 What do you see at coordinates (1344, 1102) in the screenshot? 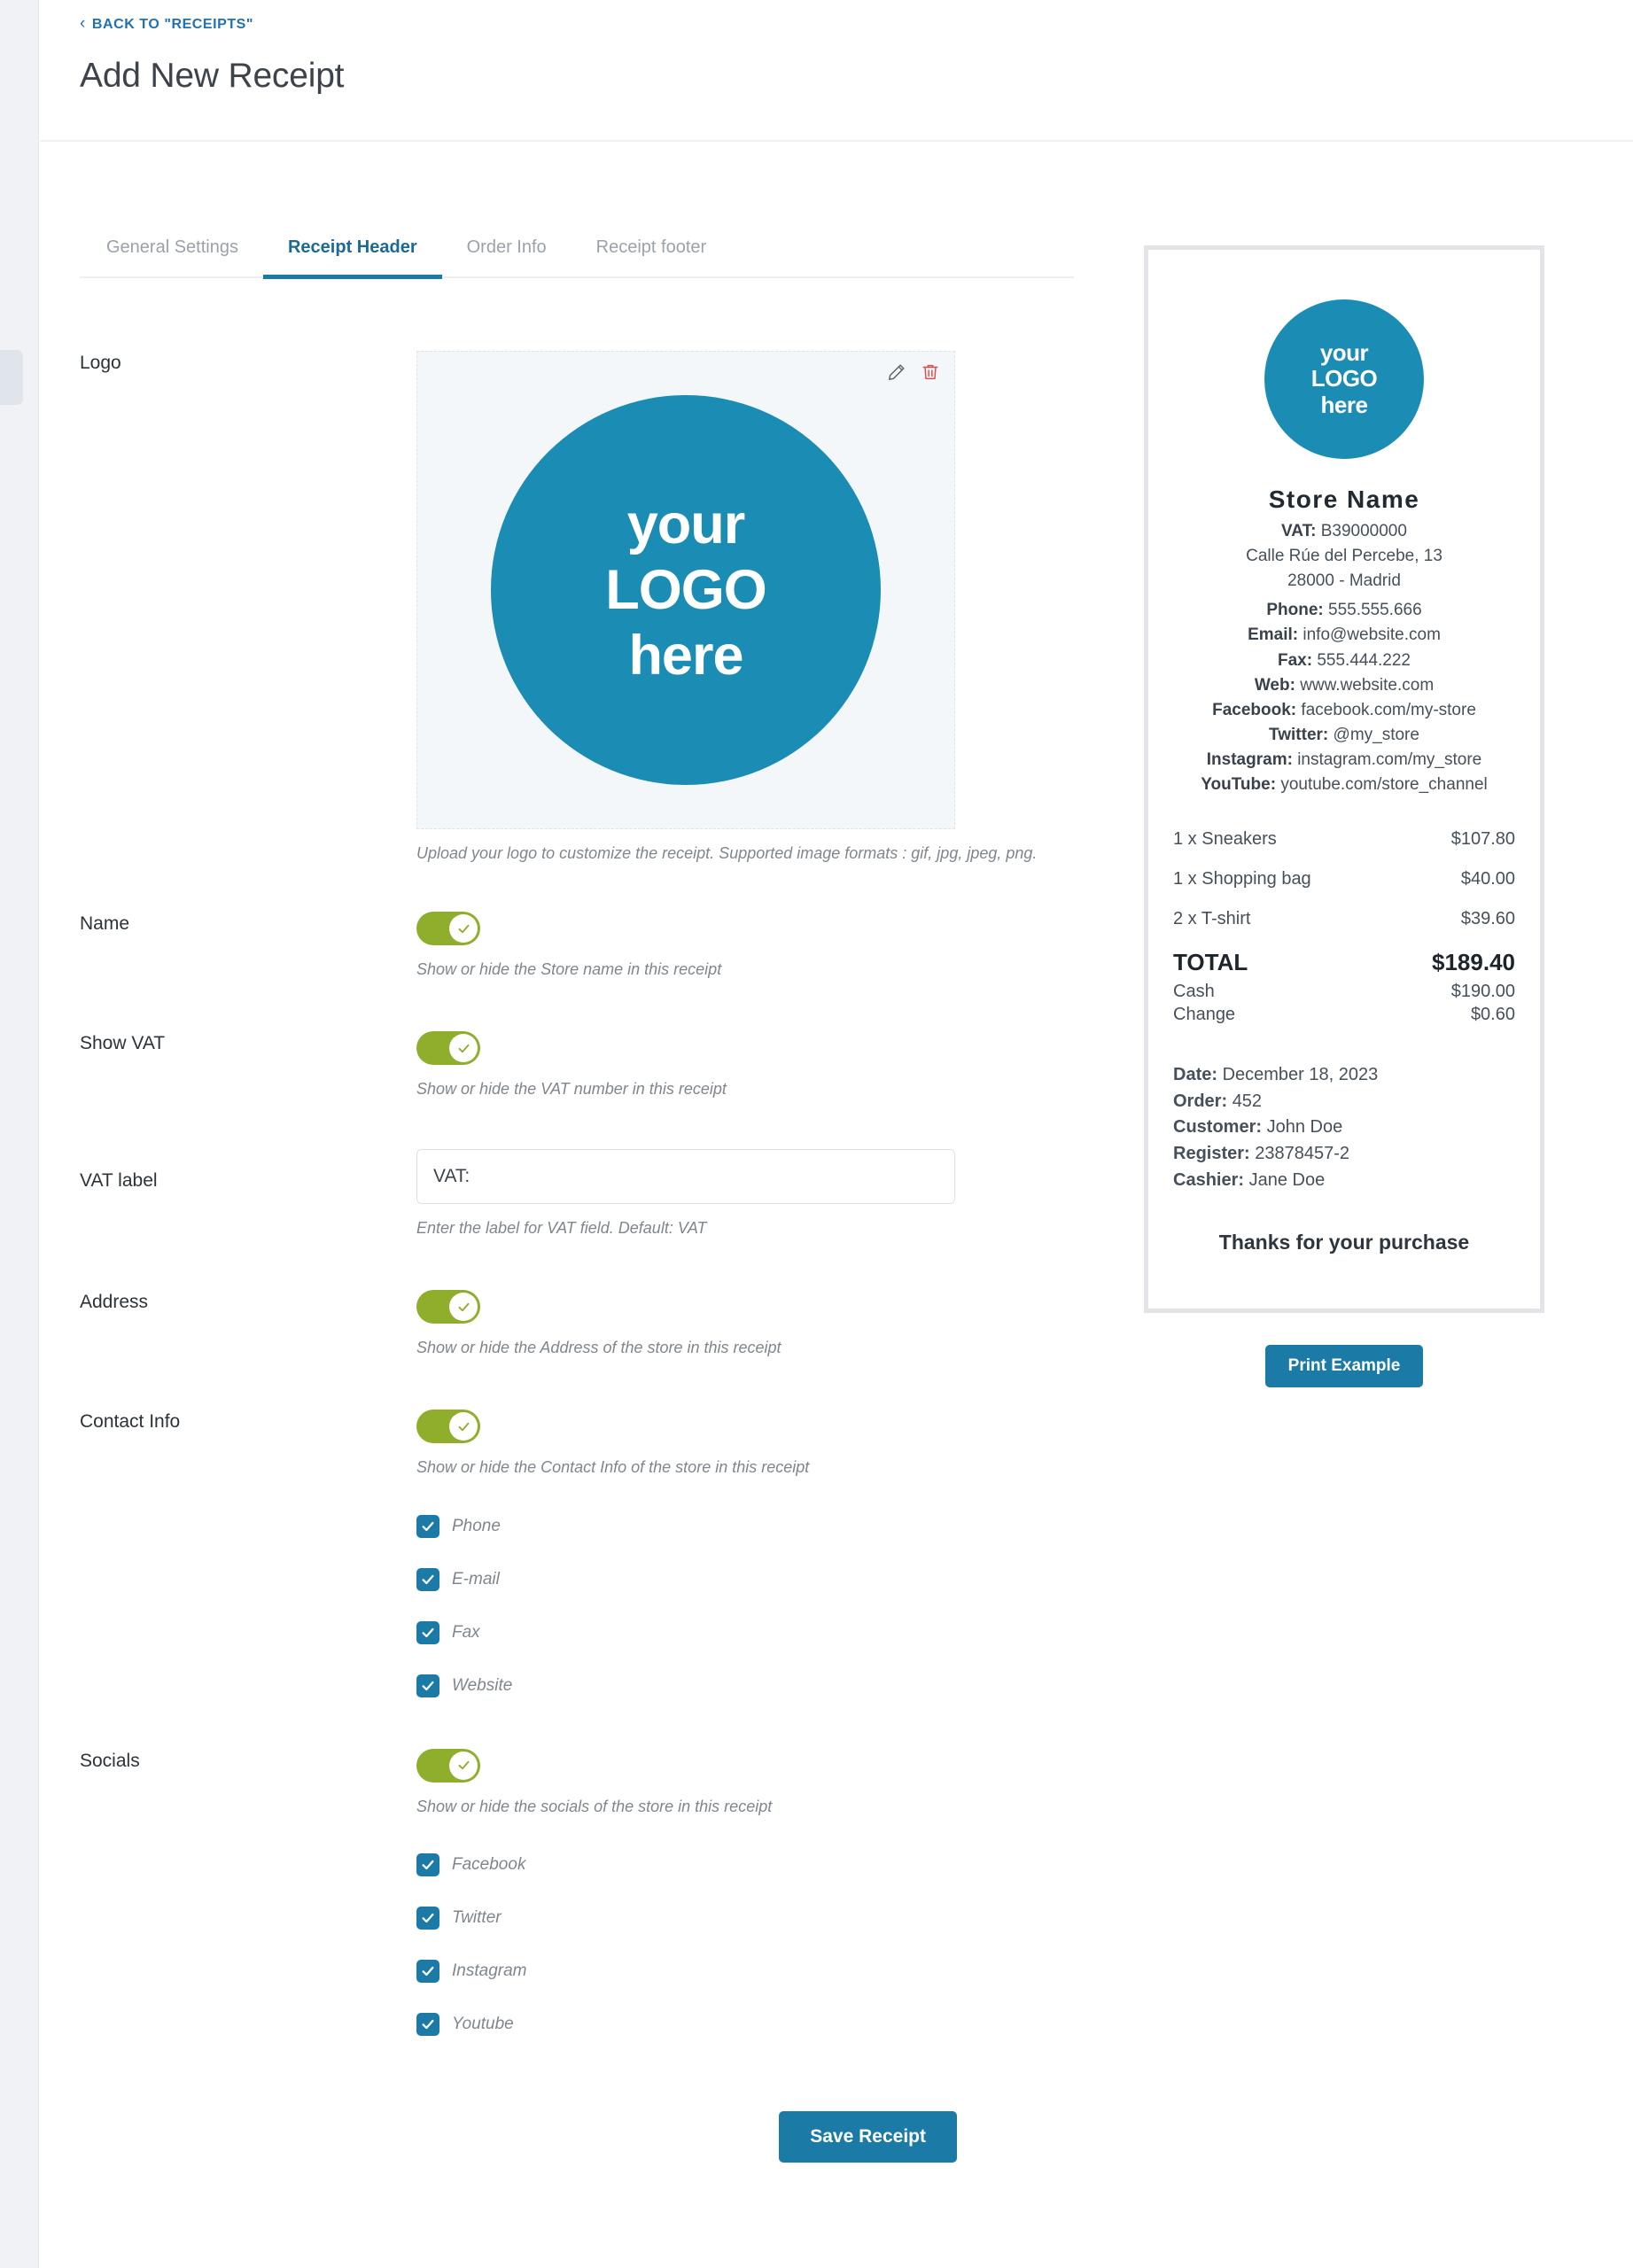
I see `receipt-meta-order: Order: 452` at bounding box center [1344, 1102].